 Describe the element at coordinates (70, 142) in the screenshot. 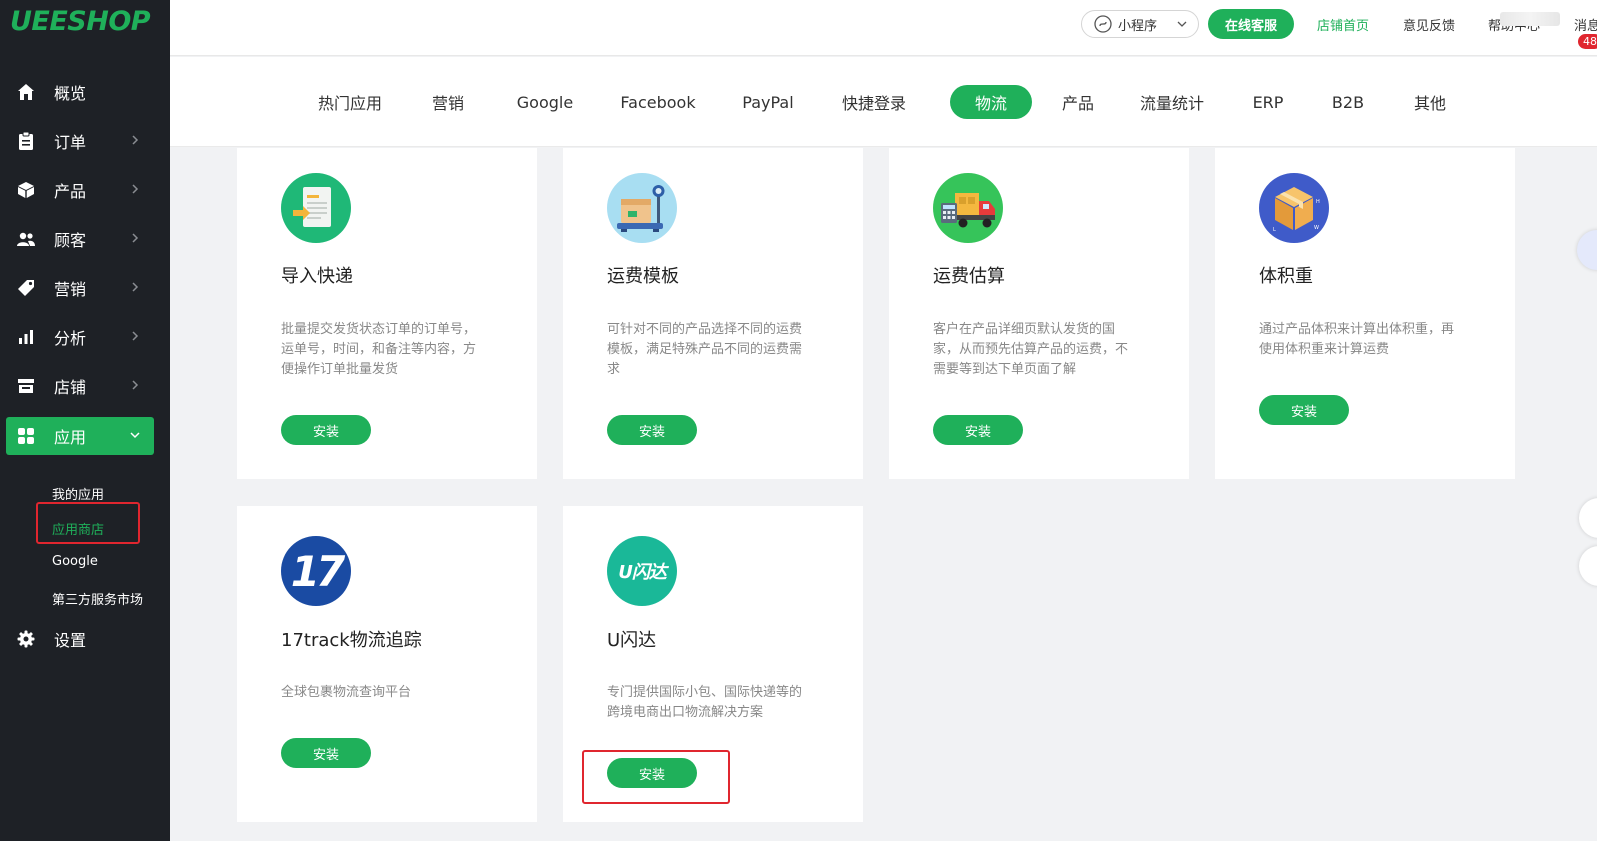

I see `sidebar-item-label: 订单` at that location.